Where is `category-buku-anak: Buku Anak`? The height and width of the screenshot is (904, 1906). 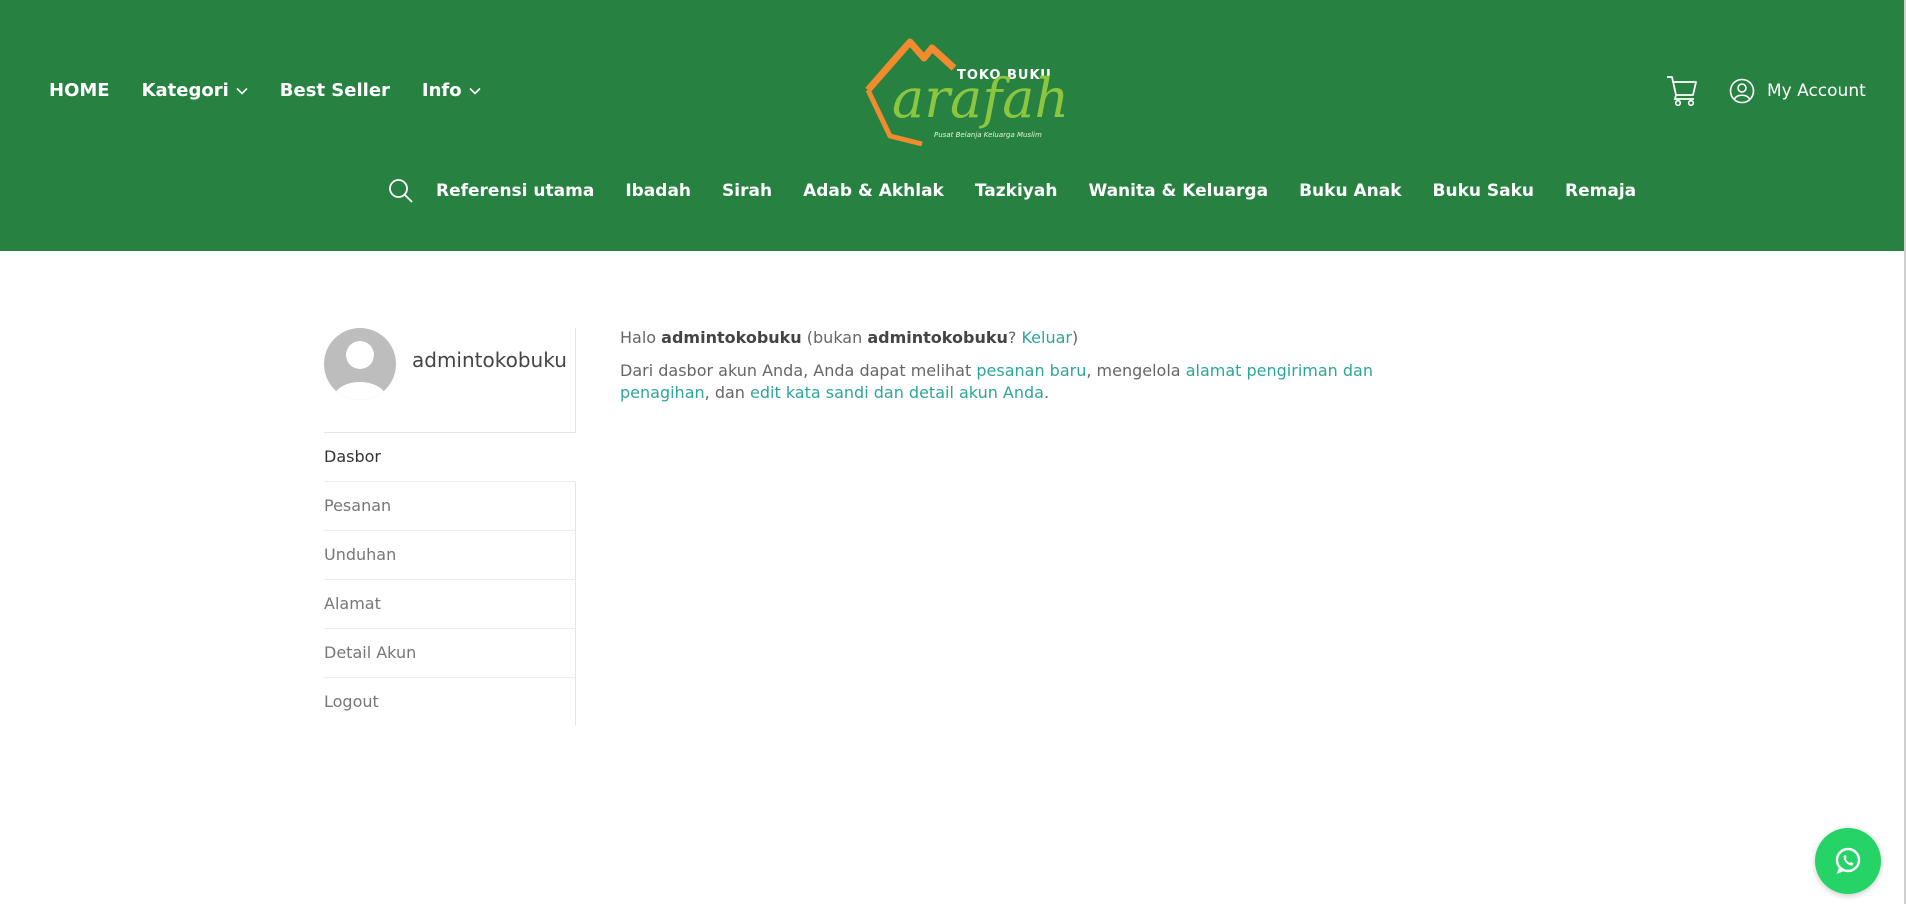
category-buku-anak: Buku Anak is located at coordinates (1350, 191).